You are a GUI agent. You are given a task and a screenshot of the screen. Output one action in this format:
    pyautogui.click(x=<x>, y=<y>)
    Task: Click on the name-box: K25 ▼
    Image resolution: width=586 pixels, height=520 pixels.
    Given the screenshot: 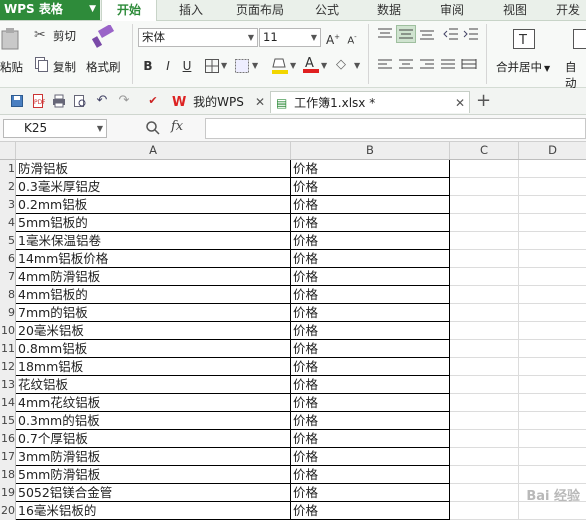 What is the action you would take?
    pyautogui.click(x=55, y=128)
    